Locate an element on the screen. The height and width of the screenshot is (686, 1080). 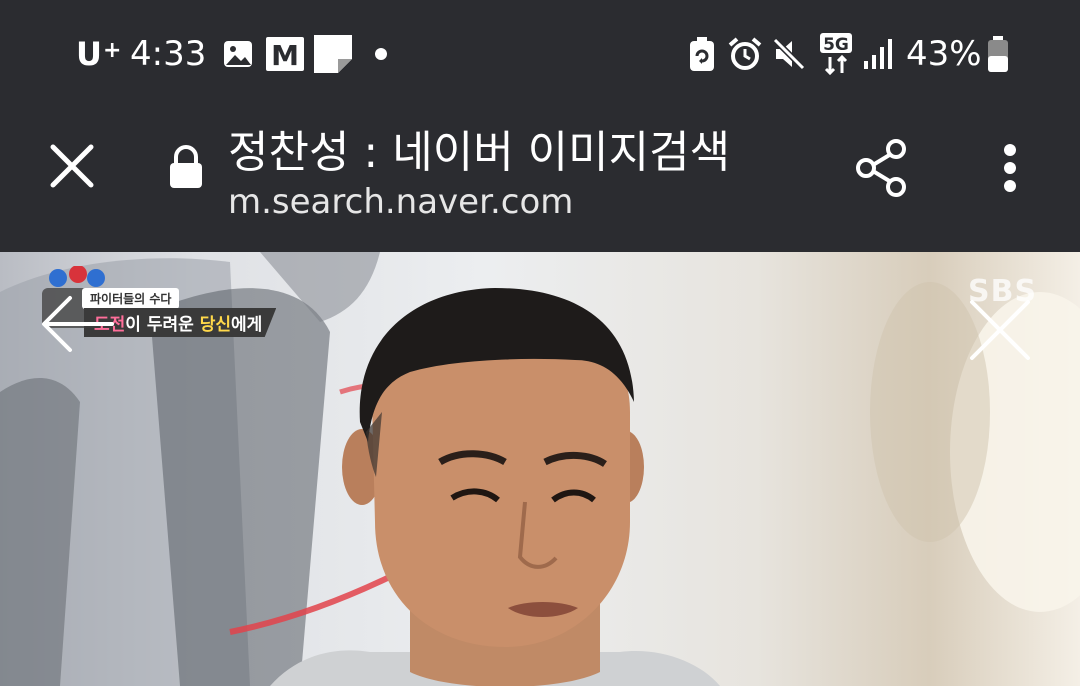
more-options-button is located at coordinates (1010, 168).